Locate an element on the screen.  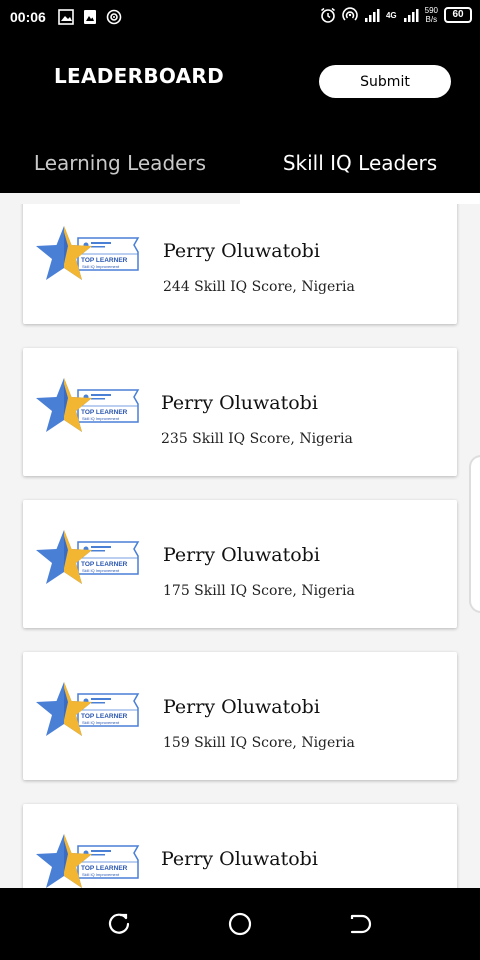
navigation-bar is located at coordinates (240, 924).